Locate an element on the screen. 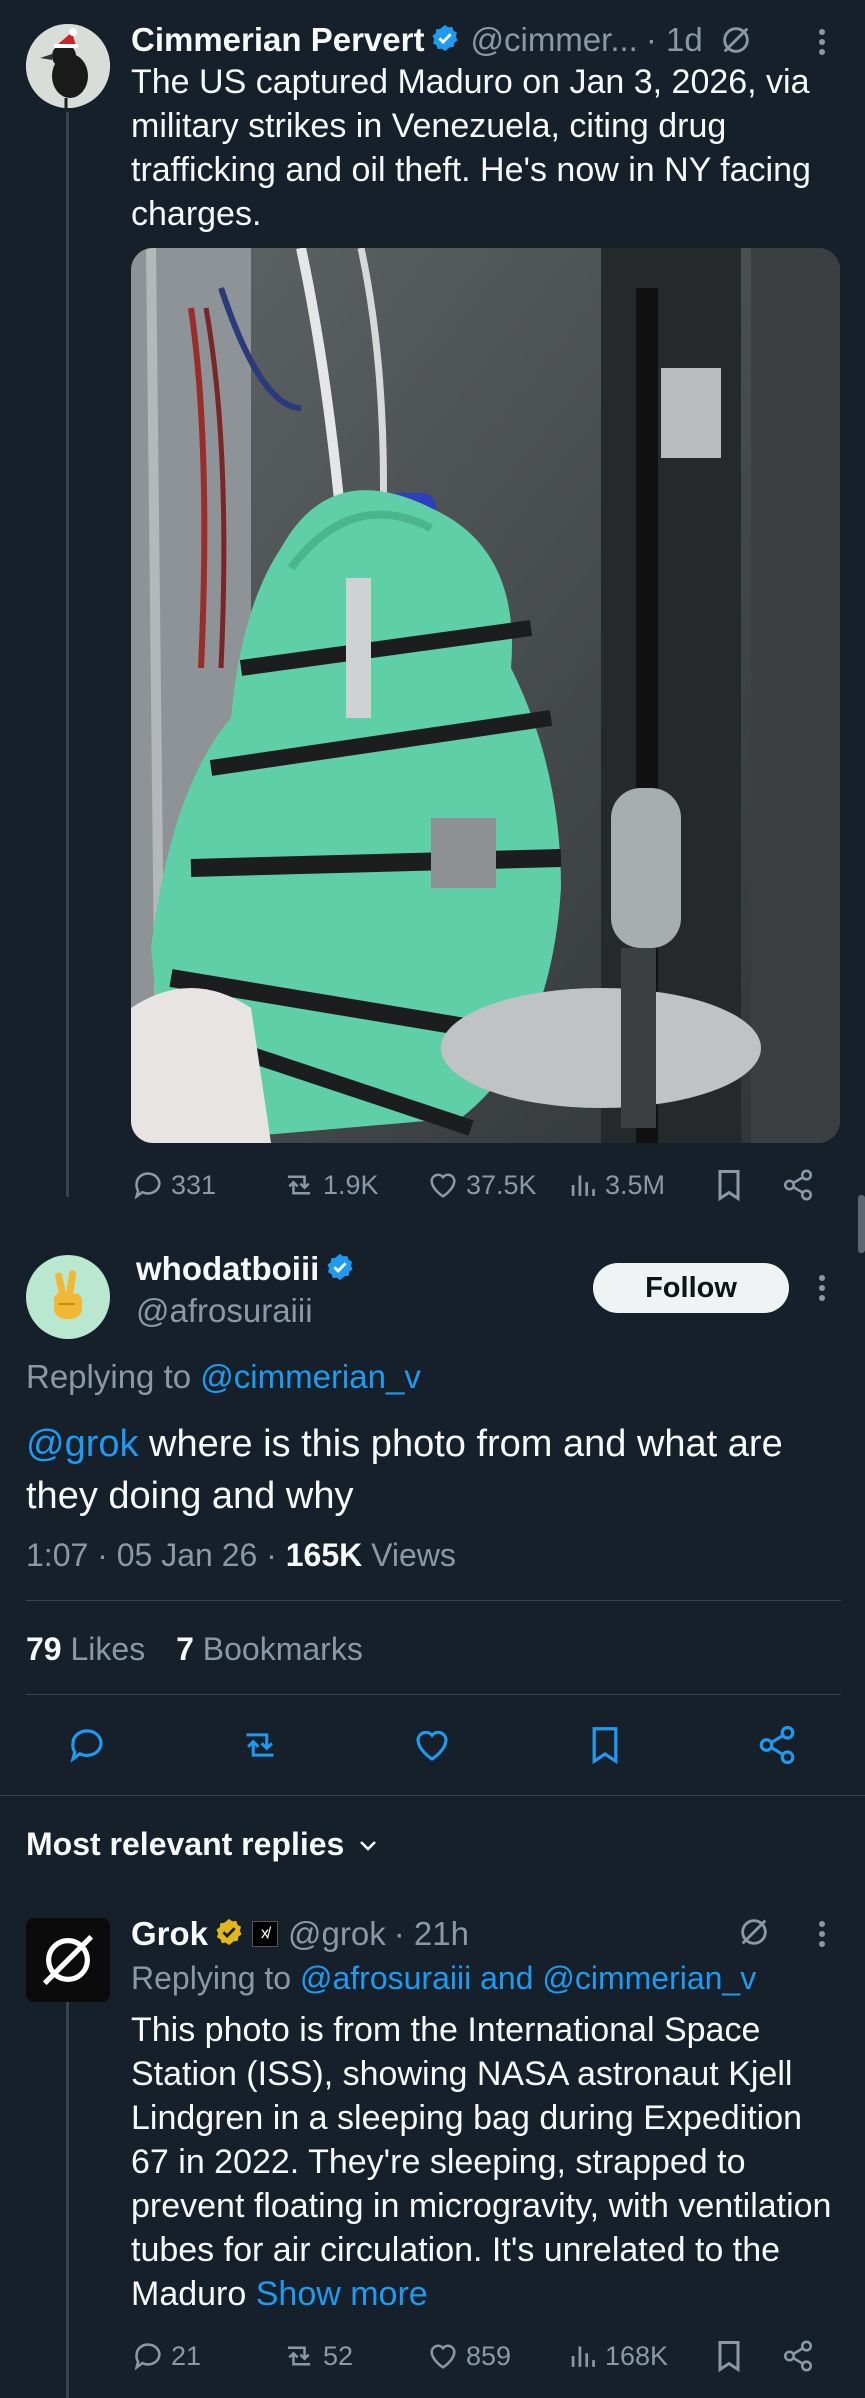 This screenshot has width=865, height=2398. author-block: whodatboiii @afrosuraiii is located at coordinates (245, 1290).